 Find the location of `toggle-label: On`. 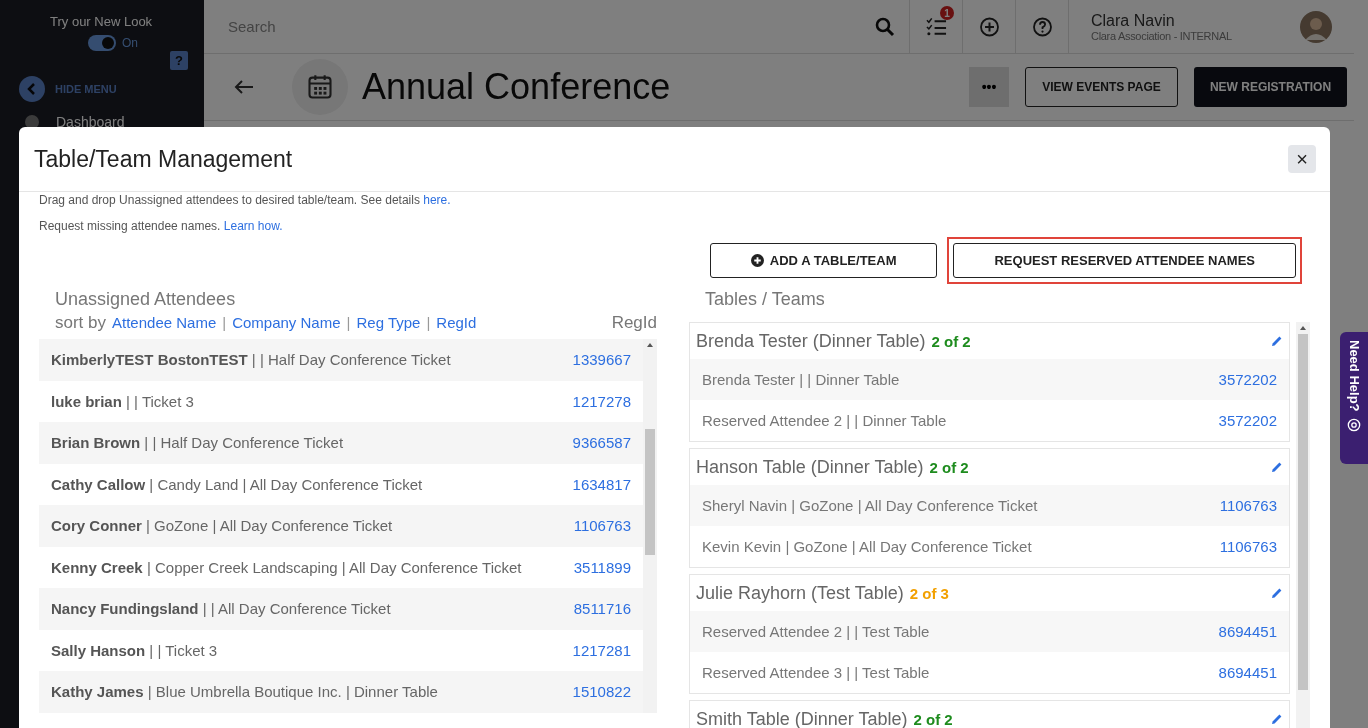

toggle-label: On is located at coordinates (130, 43).